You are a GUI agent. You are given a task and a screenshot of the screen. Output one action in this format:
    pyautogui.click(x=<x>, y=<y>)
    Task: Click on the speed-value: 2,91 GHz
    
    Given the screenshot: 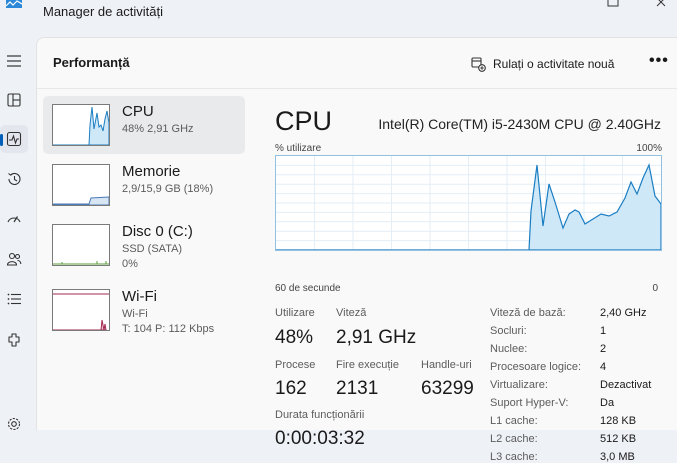 What is the action you would take?
    pyautogui.click(x=376, y=337)
    